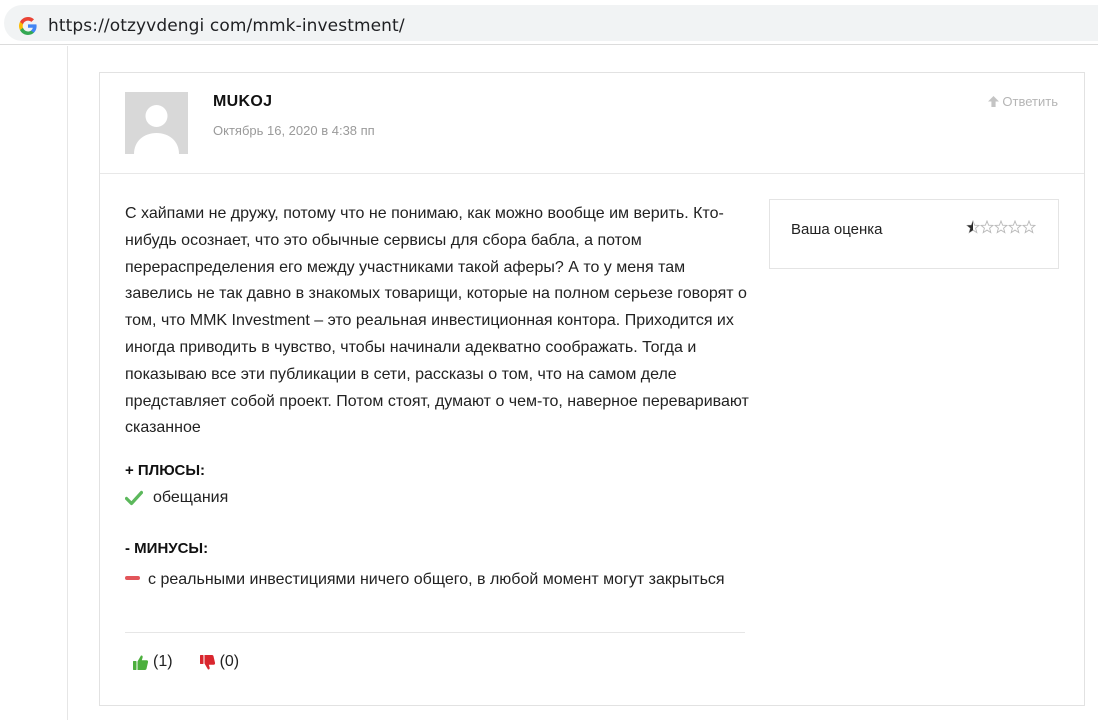  What do you see at coordinates (167, 548) in the screenshot?
I see `cons-title: - МИНУСЫ:` at bounding box center [167, 548].